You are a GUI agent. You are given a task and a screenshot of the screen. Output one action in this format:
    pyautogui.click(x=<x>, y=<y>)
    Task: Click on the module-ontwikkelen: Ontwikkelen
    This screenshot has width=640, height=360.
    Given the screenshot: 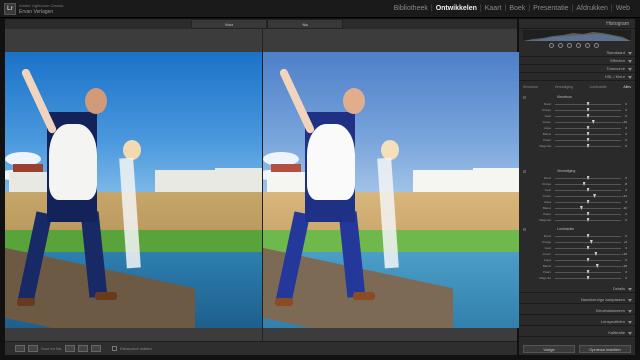 What is the action you would take?
    pyautogui.click(x=456, y=8)
    